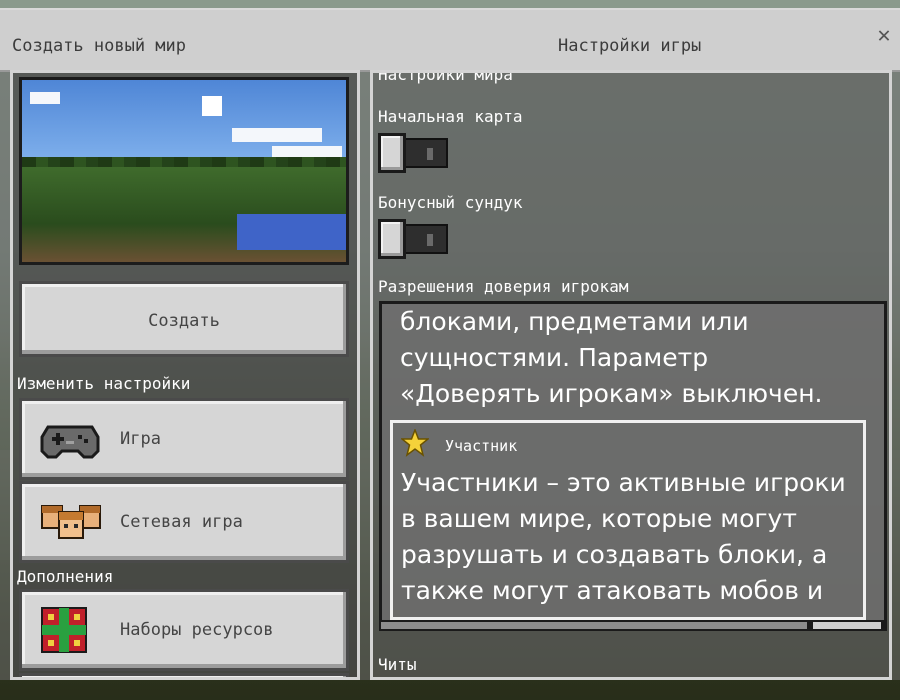 This screenshot has width=900, height=700. Describe the element at coordinates (554, 357) in the screenshot. I see `description-line: сущностями. Параметр` at that location.